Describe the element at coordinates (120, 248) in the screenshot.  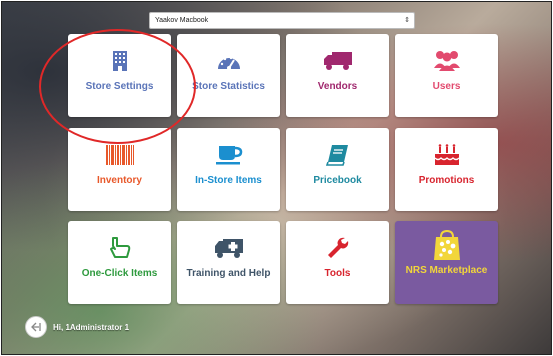
I see `pointer-hand-icon` at that location.